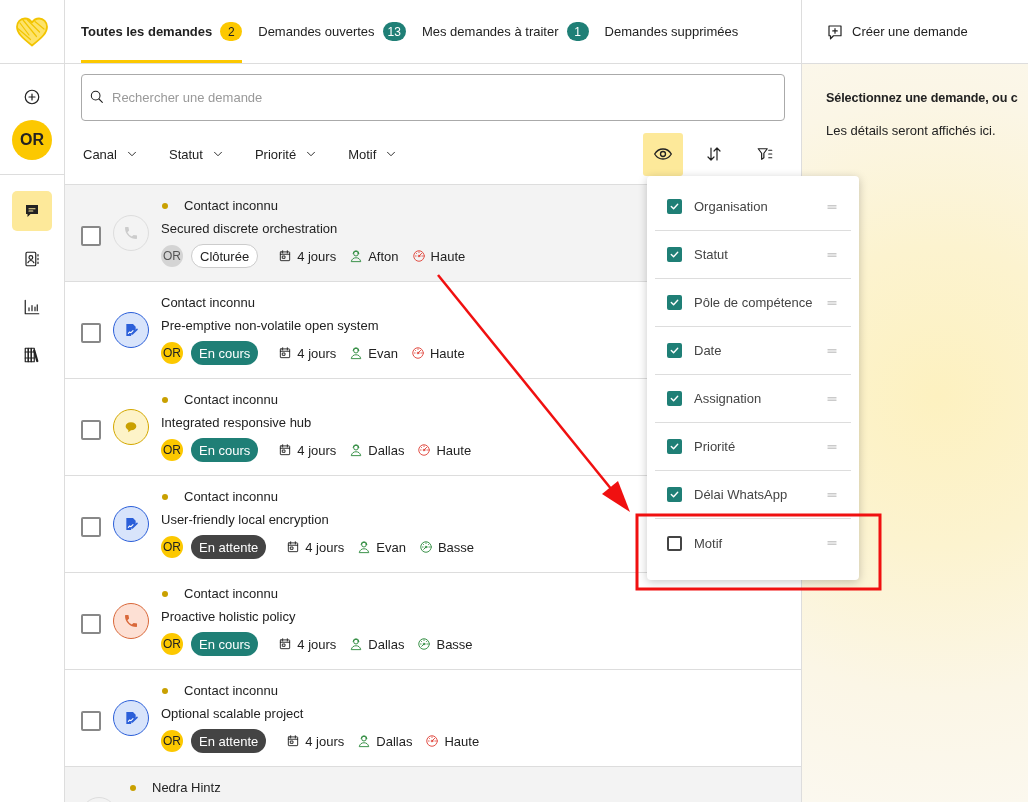 This screenshot has width=1028, height=802. I want to click on request-subject: Integrated responsive hub, so click(237, 422).